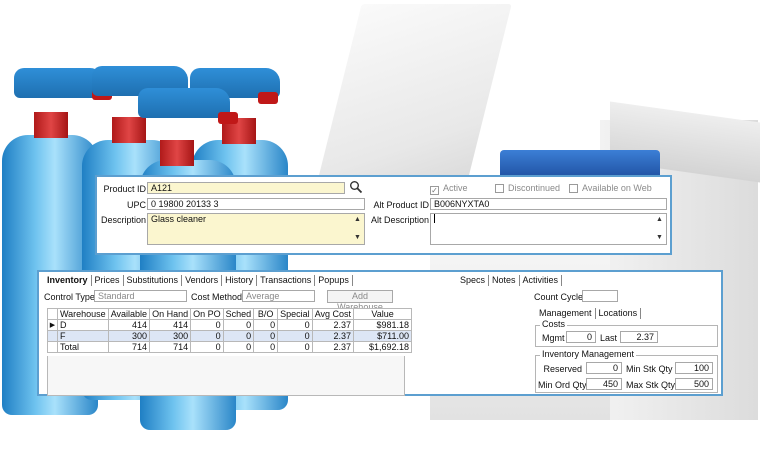 The image size is (768, 455). Describe the element at coordinates (238, 314) in the screenshot. I see `column-header-sched: Sched` at that location.